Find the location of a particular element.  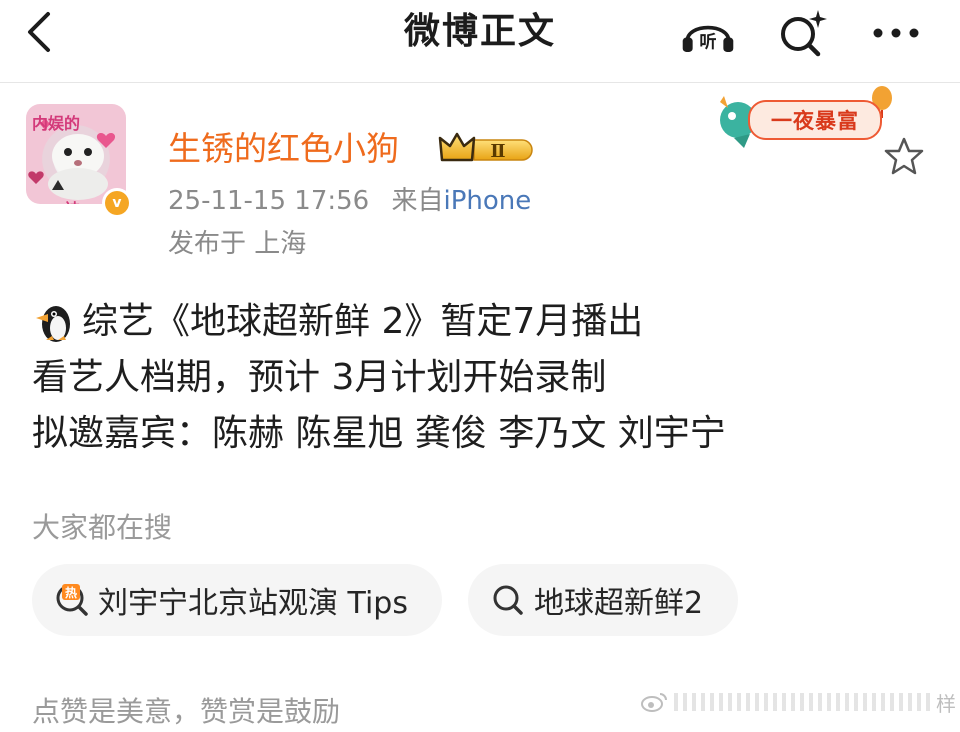

sparkle-search-icon is located at coordinates (804, 33).